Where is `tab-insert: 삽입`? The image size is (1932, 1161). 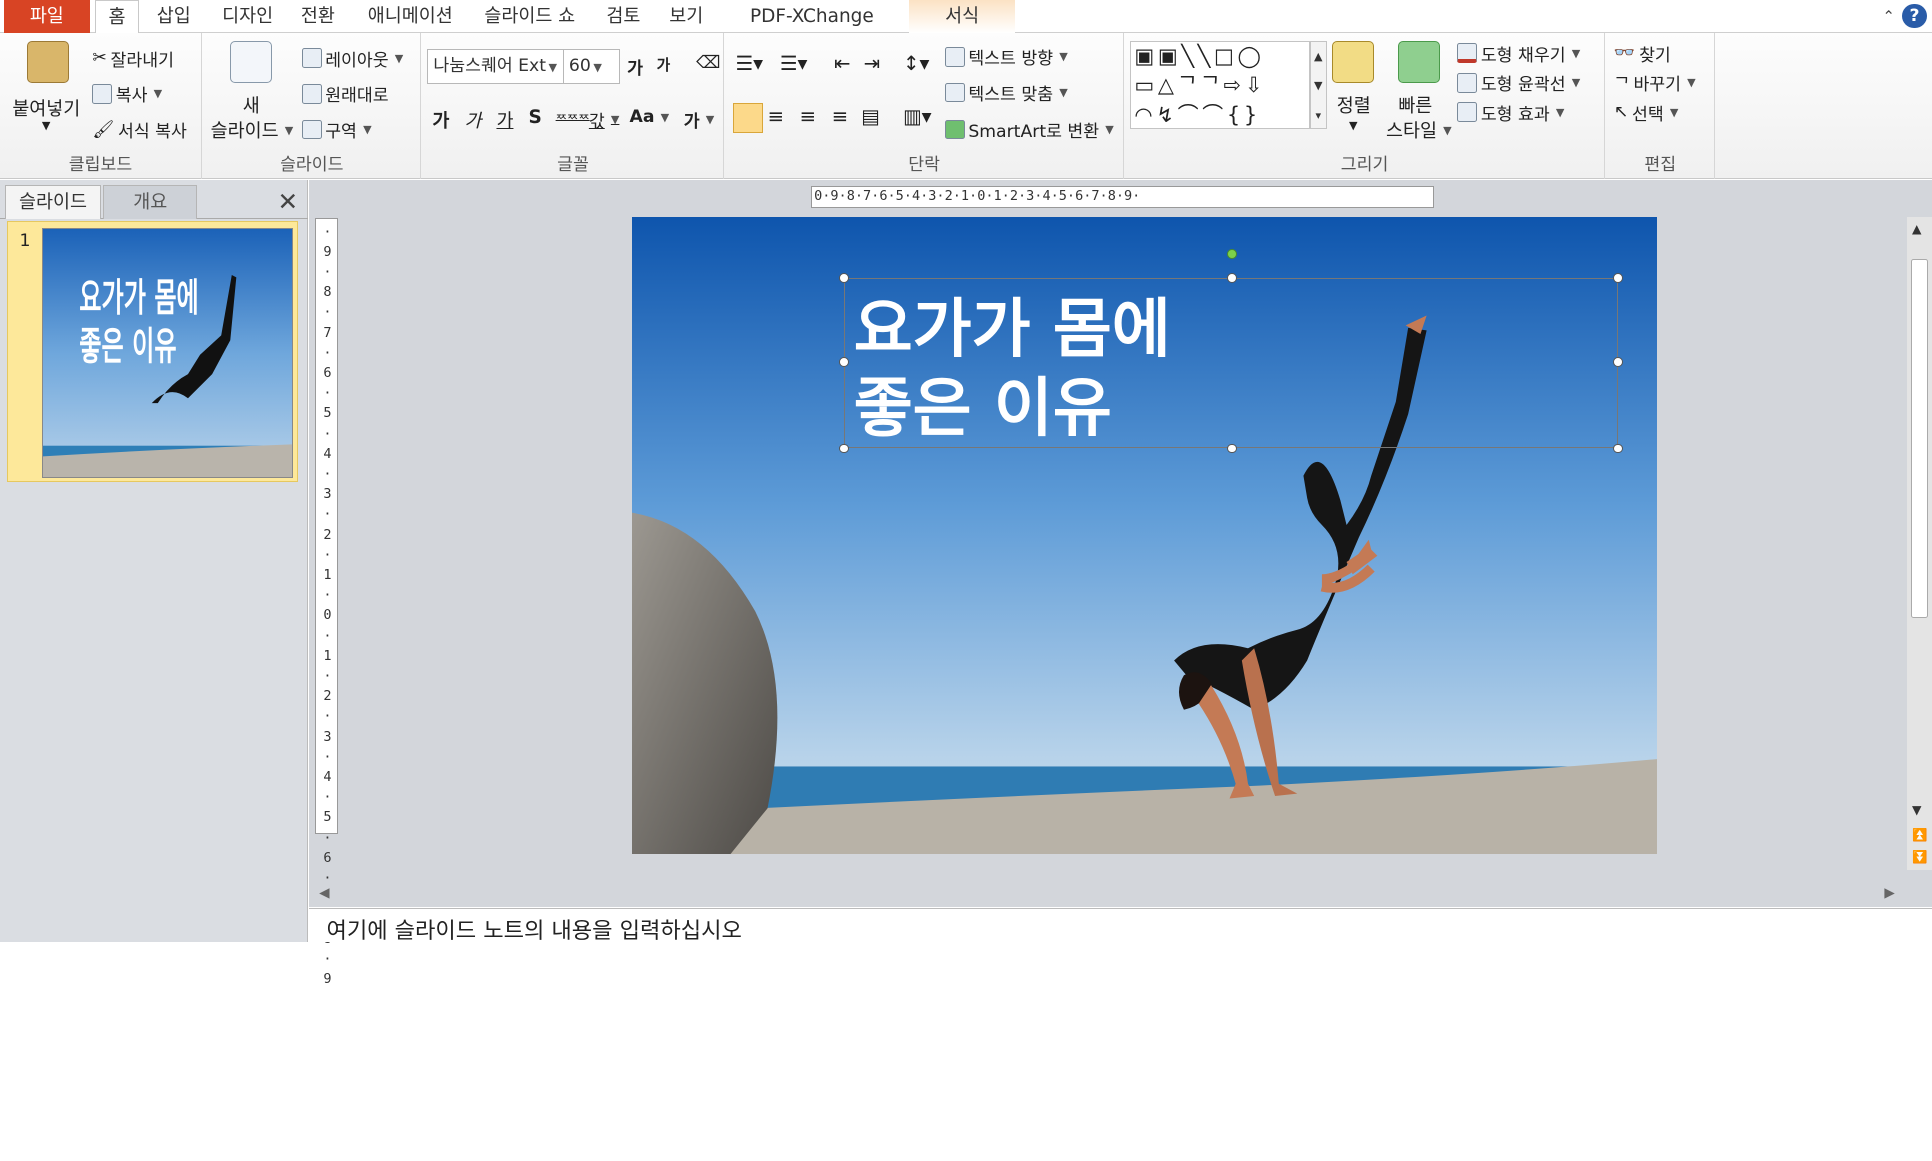
tab-insert: 삽입 is located at coordinates (174, 16).